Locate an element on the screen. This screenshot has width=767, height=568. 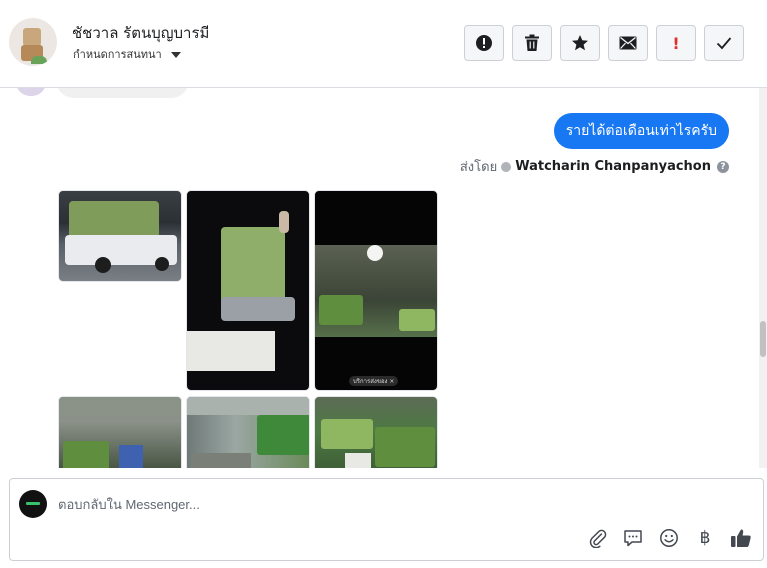
exclamation-circle-icon is located at coordinates (484, 43).